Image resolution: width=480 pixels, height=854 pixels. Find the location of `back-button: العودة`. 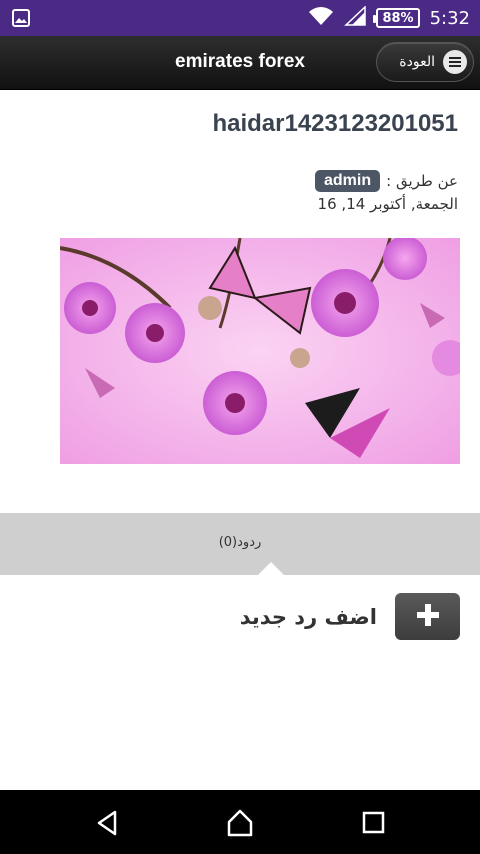

back-button: العودة is located at coordinates (425, 62).